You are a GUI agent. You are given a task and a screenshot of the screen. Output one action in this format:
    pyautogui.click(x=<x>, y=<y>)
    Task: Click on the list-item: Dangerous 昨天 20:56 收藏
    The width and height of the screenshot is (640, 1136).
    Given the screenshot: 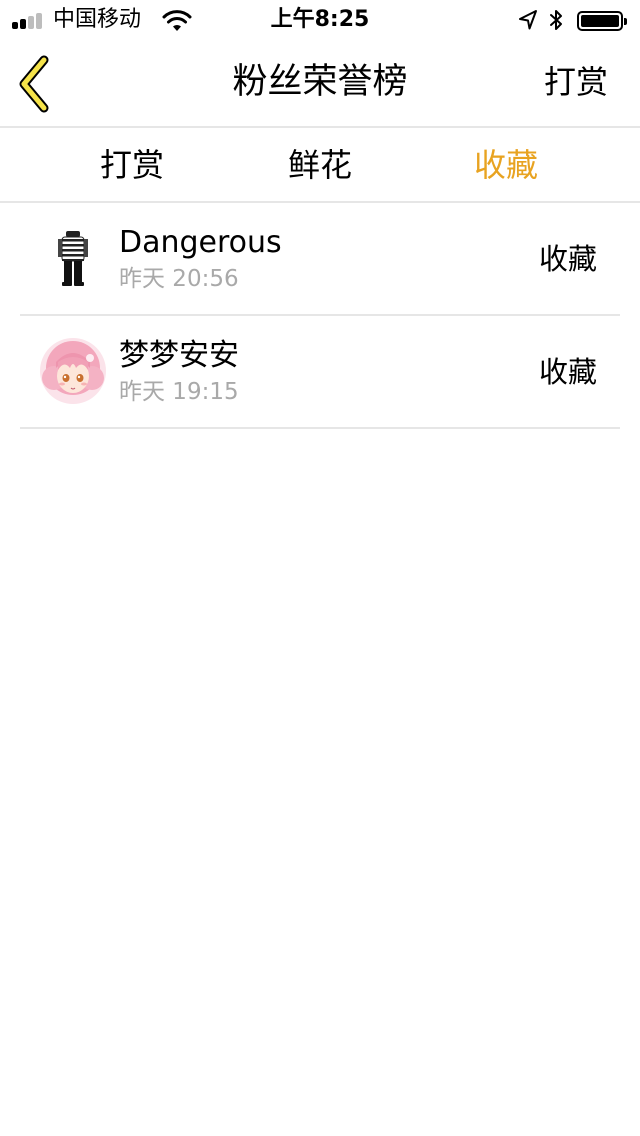 What is the action you would take?
    pyautogui.click(x=320, y=259)
    